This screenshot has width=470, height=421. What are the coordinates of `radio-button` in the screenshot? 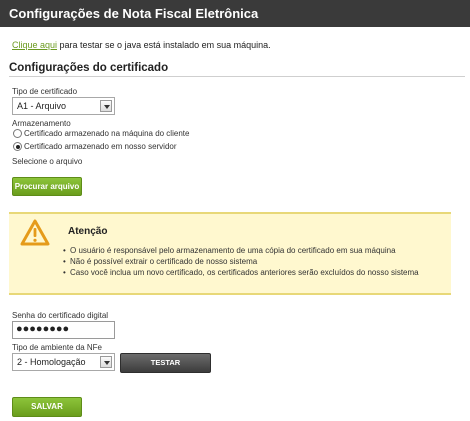 It's located at (17, 133).